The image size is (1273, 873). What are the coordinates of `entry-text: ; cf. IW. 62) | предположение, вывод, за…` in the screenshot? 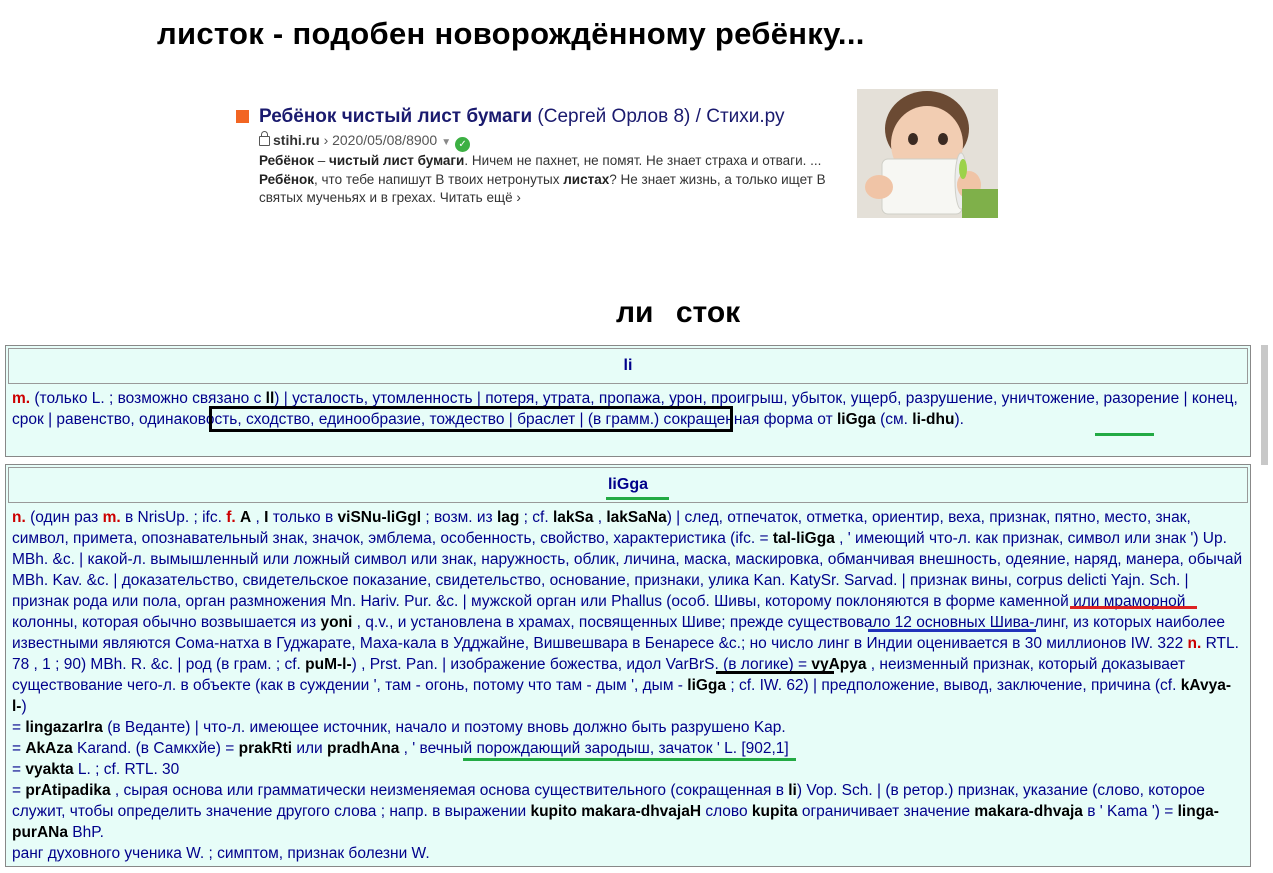 It's located at (953, 685).